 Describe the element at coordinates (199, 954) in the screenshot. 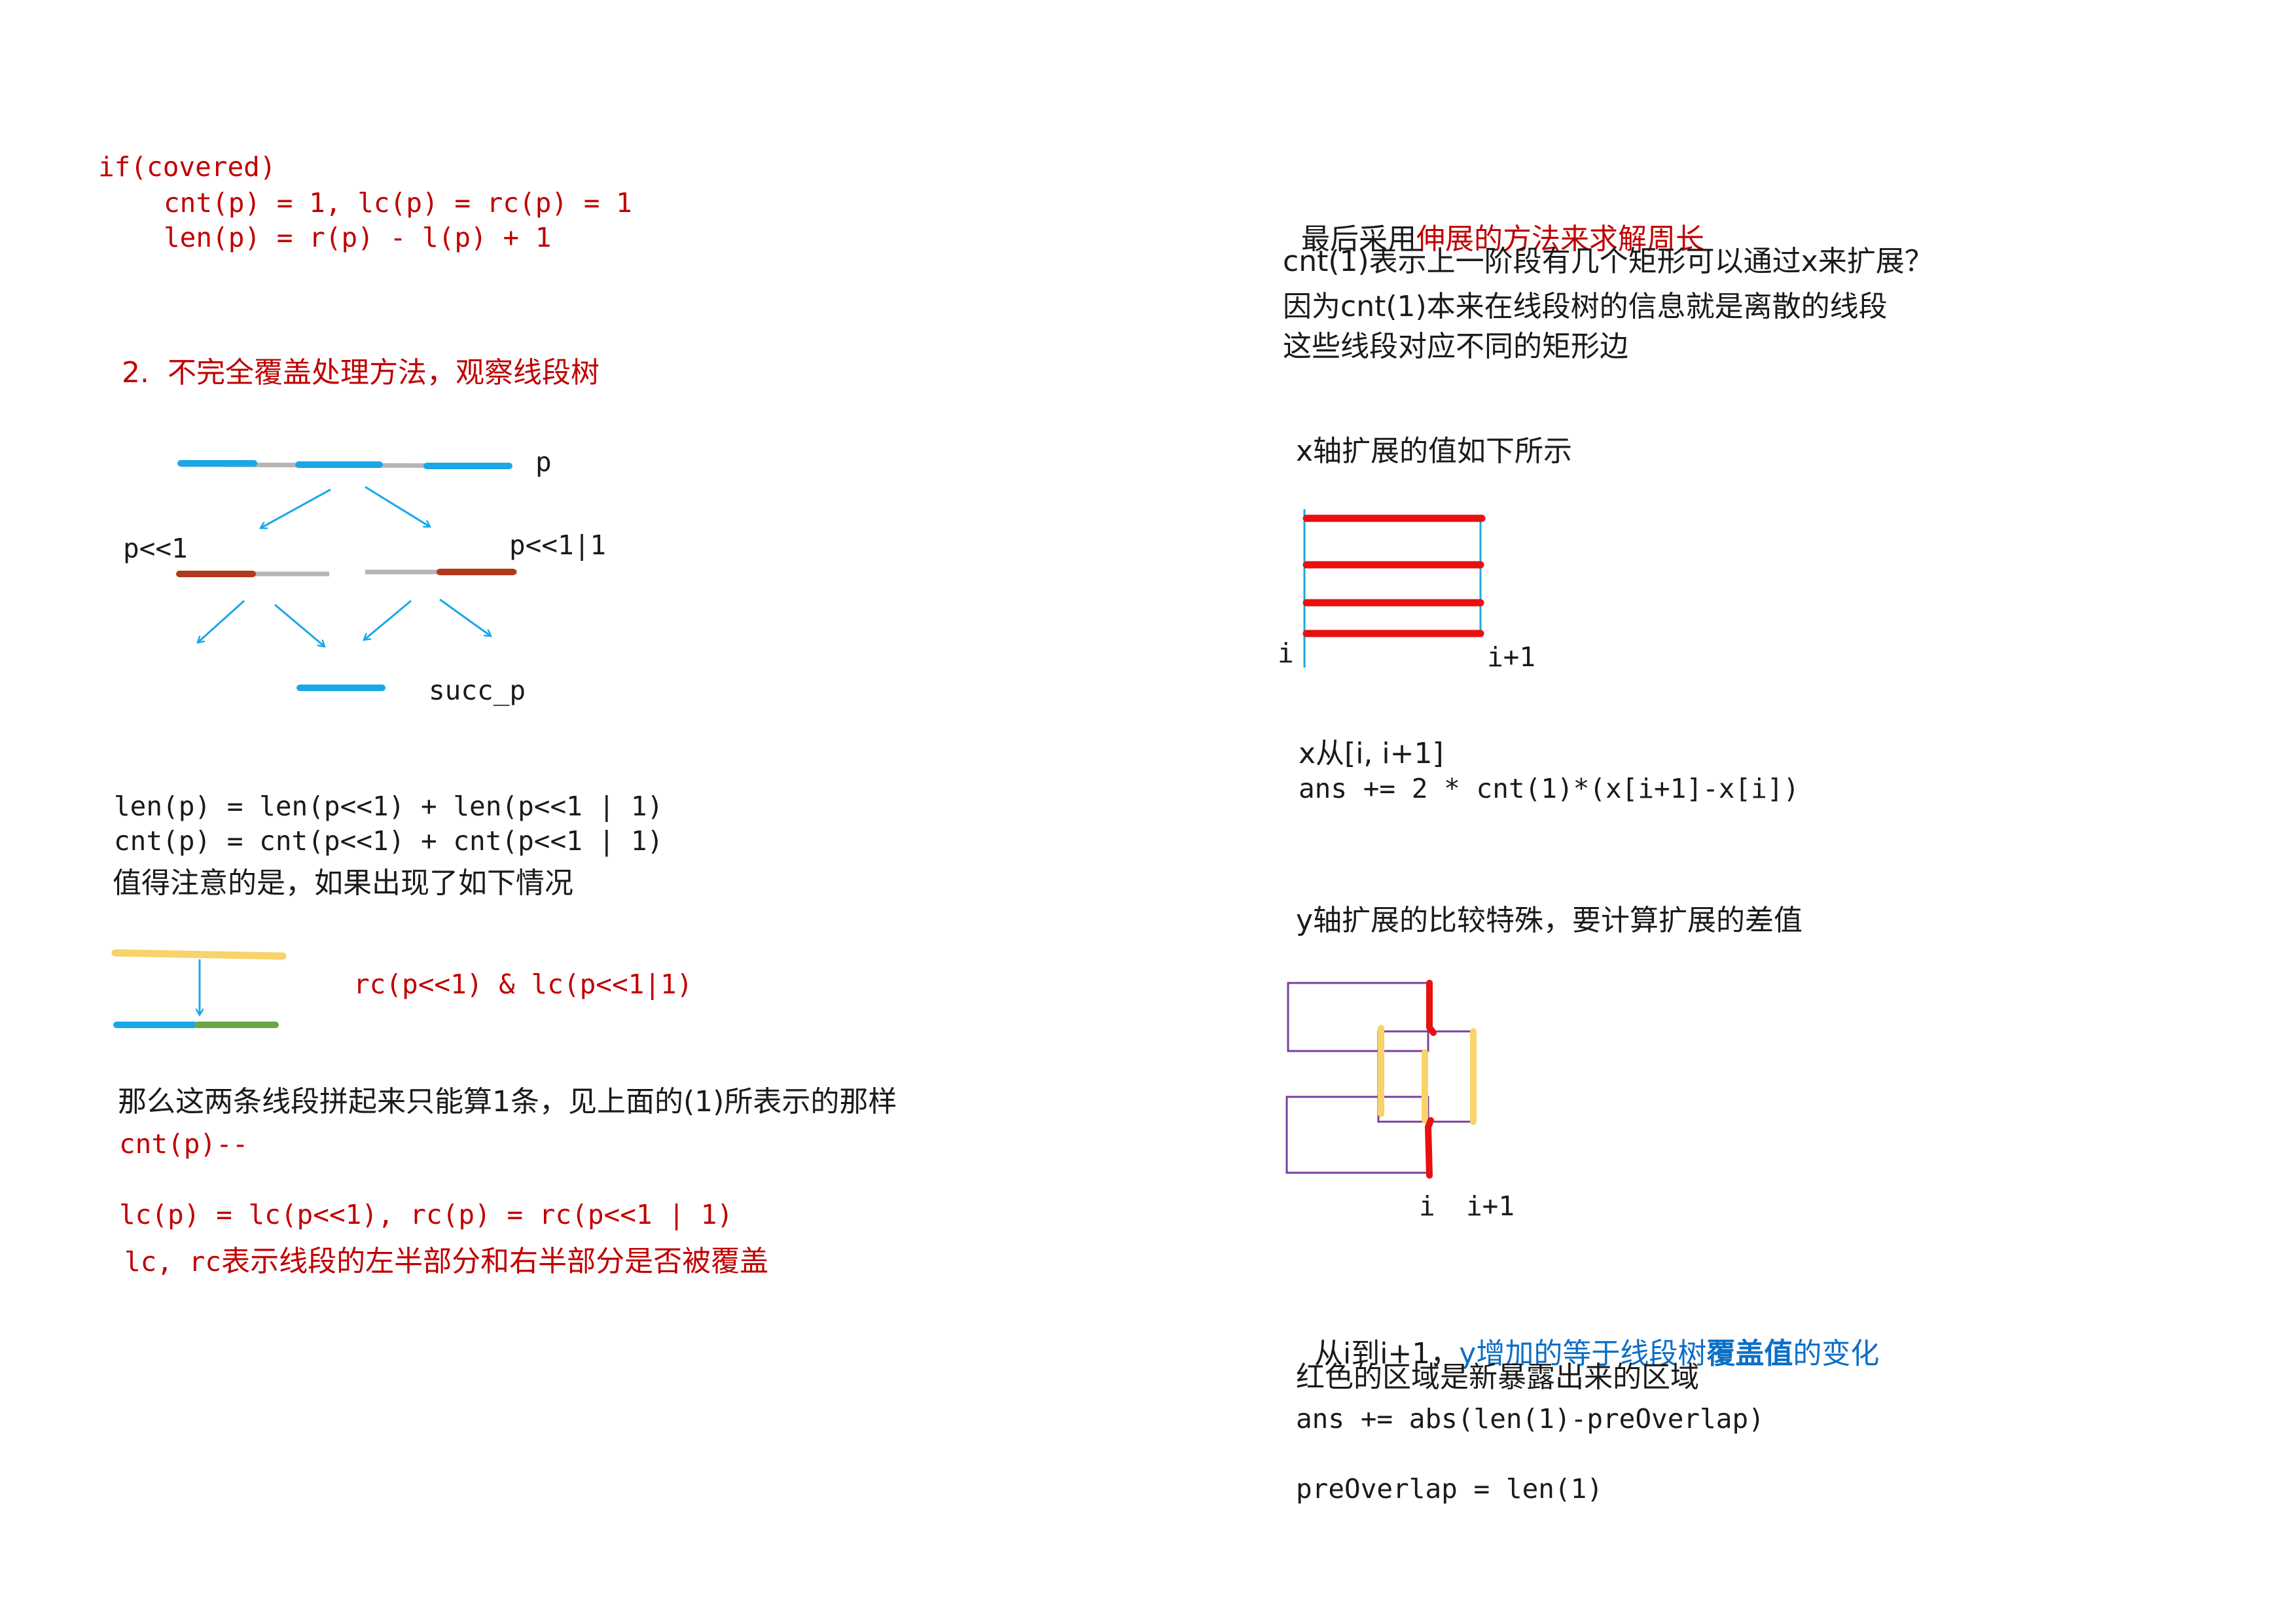

I see `merge-yellow-segment` at that location.